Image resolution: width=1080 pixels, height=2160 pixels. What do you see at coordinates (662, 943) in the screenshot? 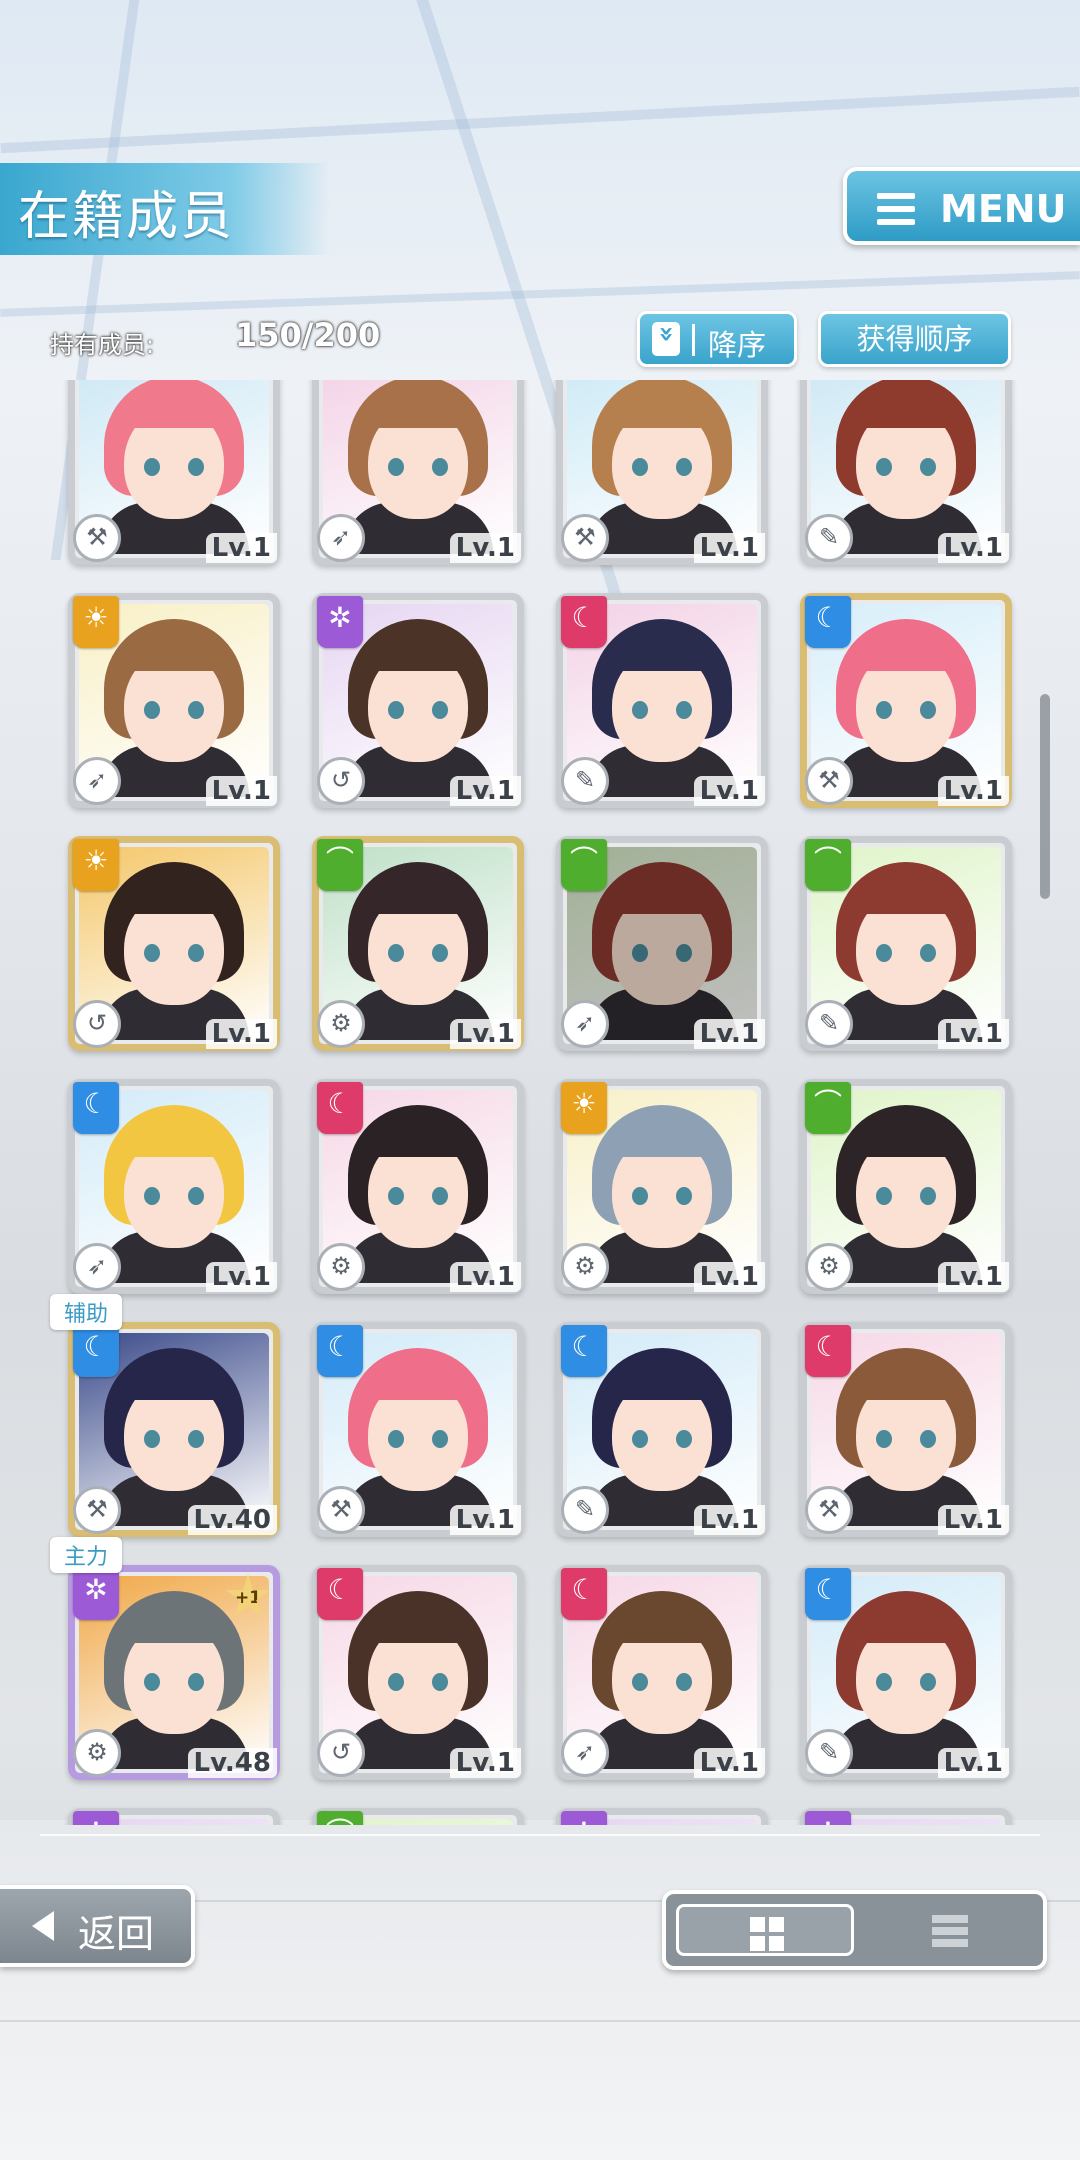
I see `member-card: ⌒ ➶ Lv.1` at bounding box center [662, 943].